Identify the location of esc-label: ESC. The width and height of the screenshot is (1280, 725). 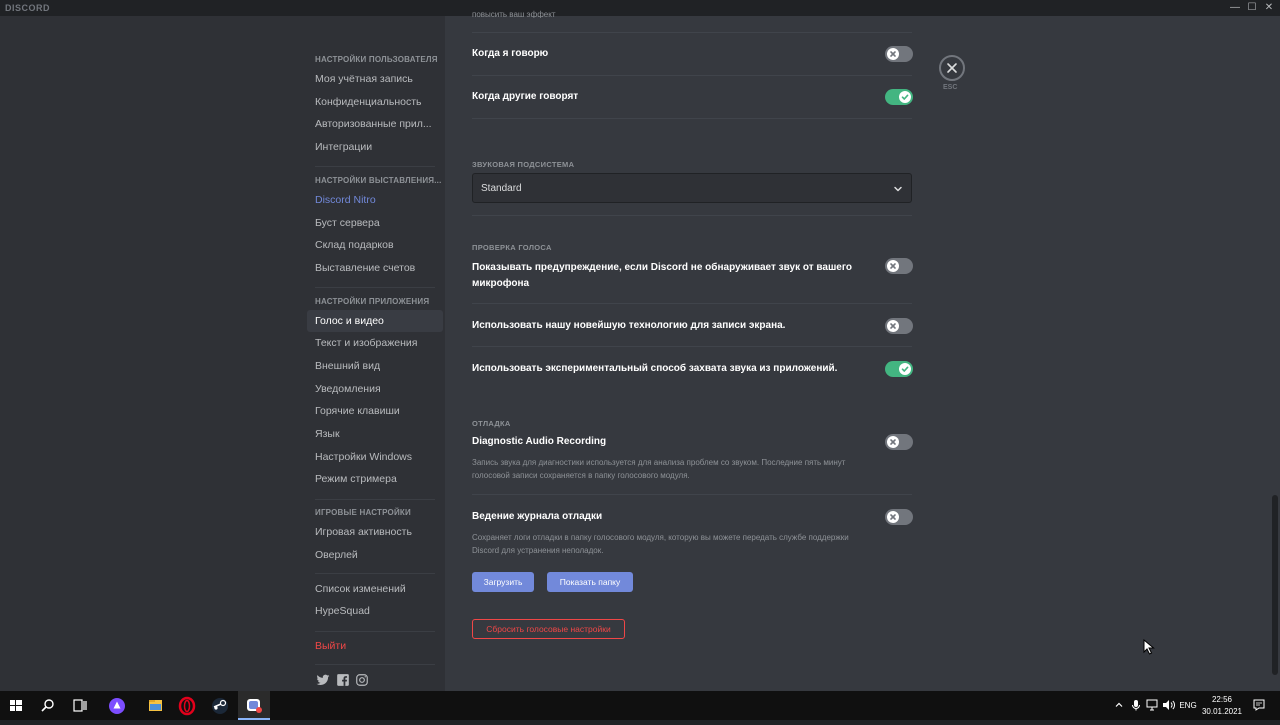
(950, 87).